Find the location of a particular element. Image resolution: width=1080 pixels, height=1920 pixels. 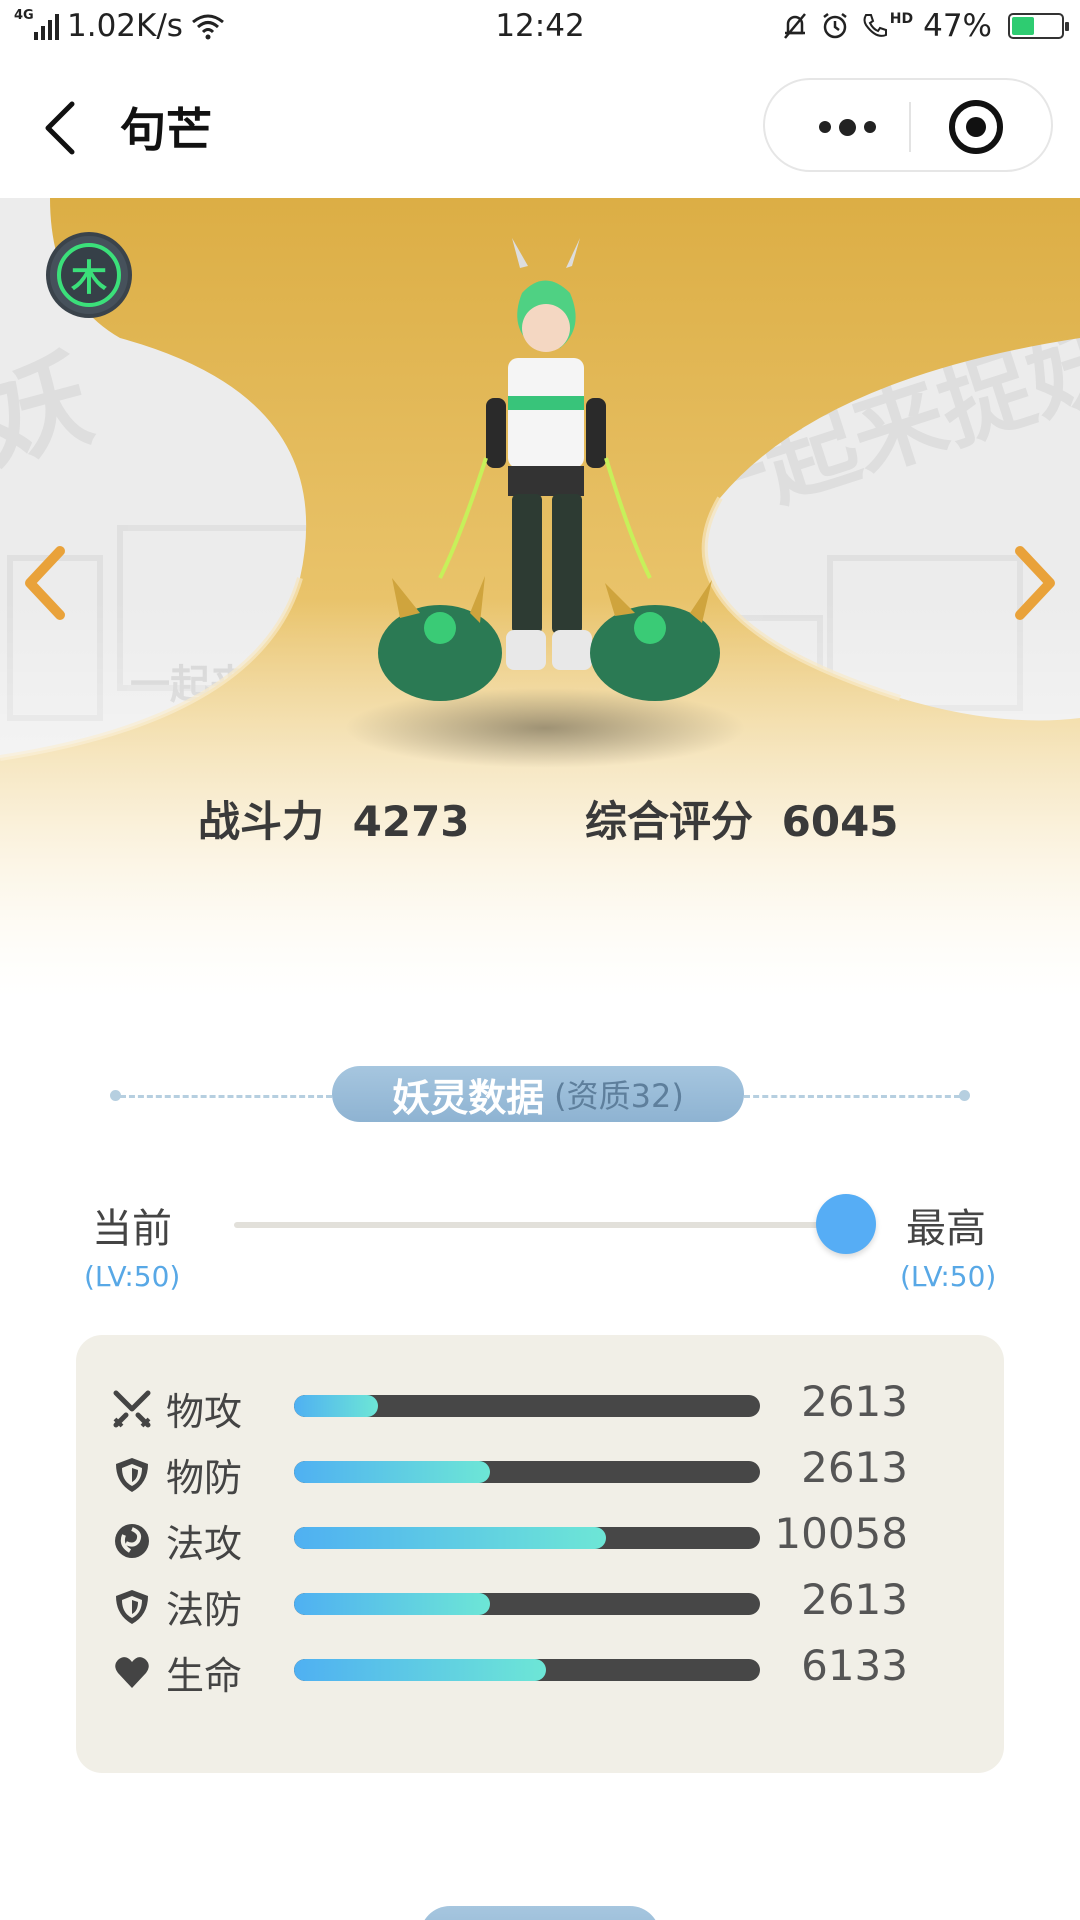

back-chevron-icon is located at coordinates (63, 128).